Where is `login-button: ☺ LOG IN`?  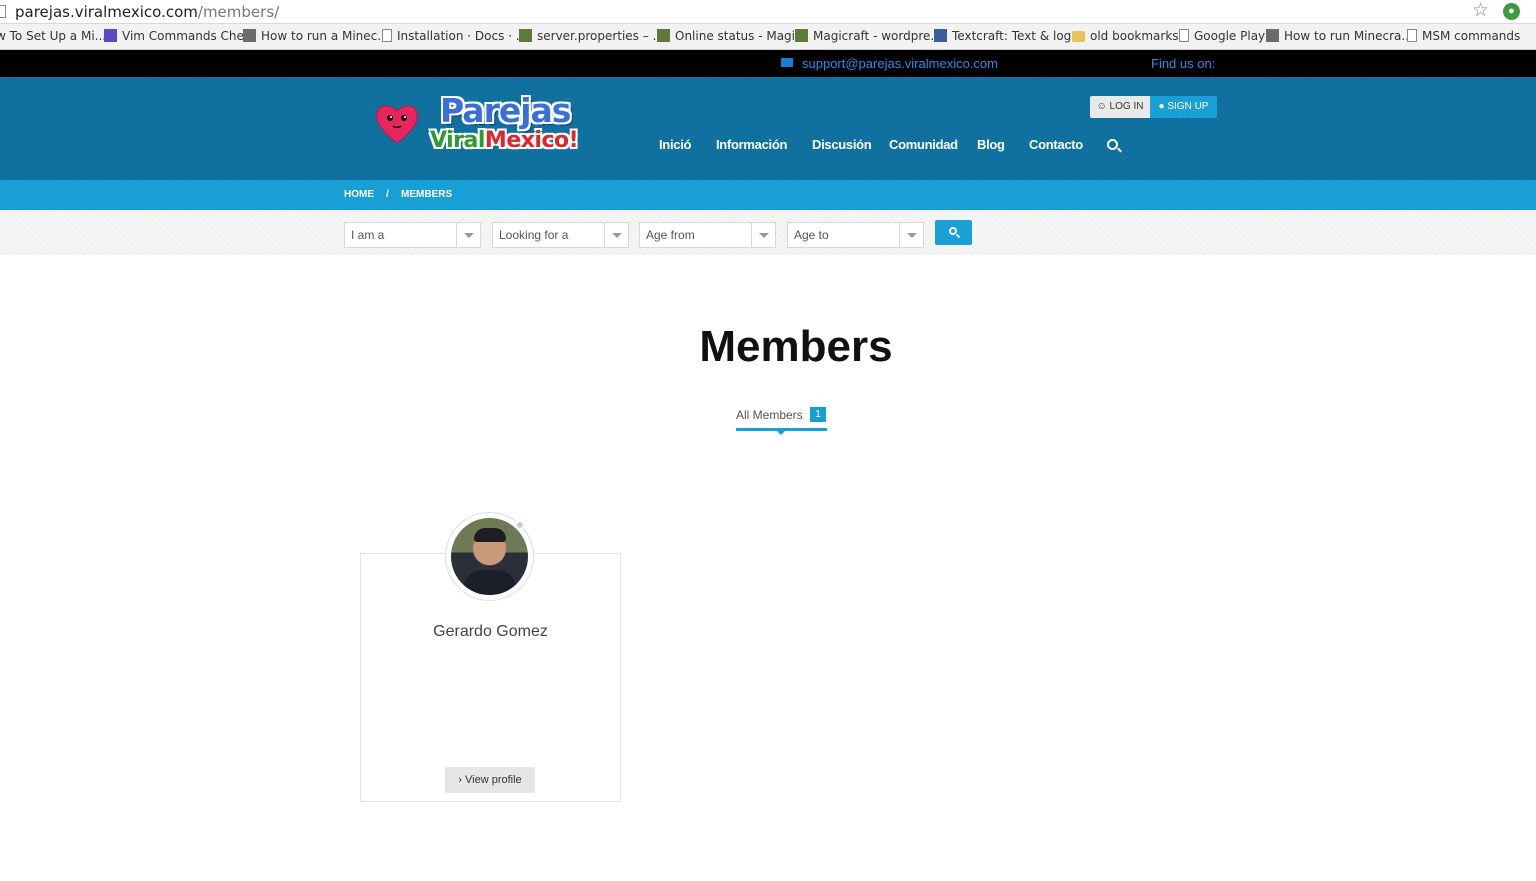
login-button: ☺ LOG IN is located at coordinates (1120, 107).